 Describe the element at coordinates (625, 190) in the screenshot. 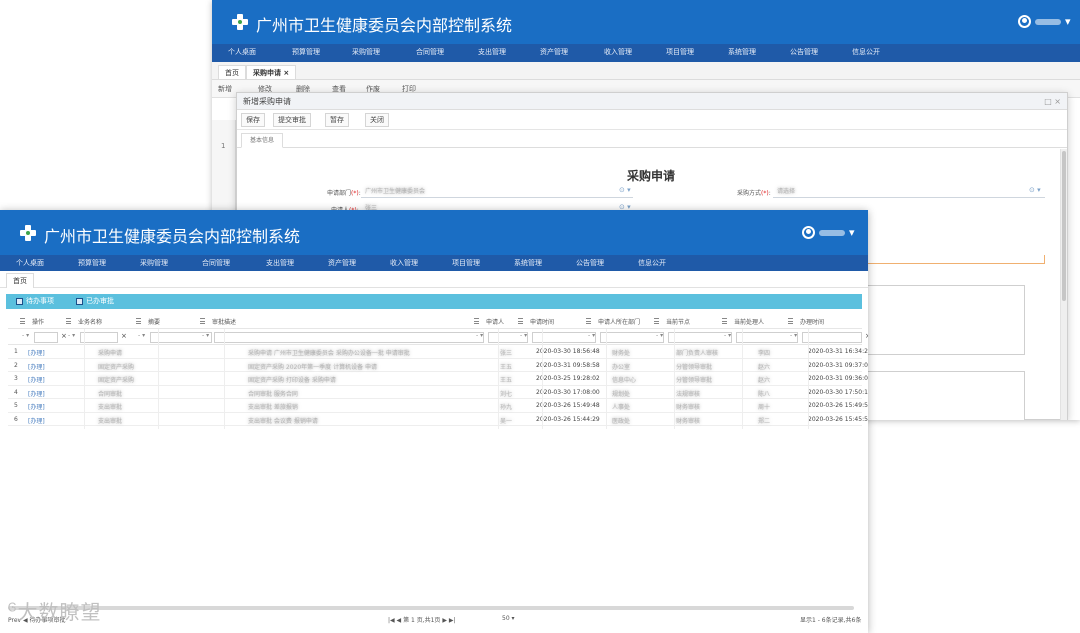

I see `dept-picker-icon: ⊙ ▾` at that location.